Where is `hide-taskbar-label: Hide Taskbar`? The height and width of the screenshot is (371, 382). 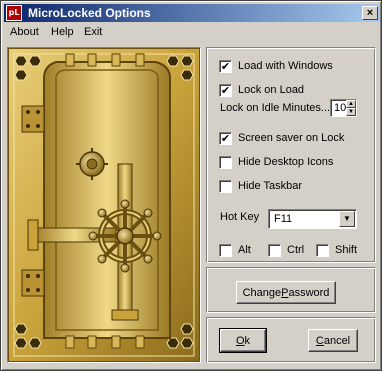
hide-taskbar-label: Hide Taskbar is located at coordinates (270, 186).